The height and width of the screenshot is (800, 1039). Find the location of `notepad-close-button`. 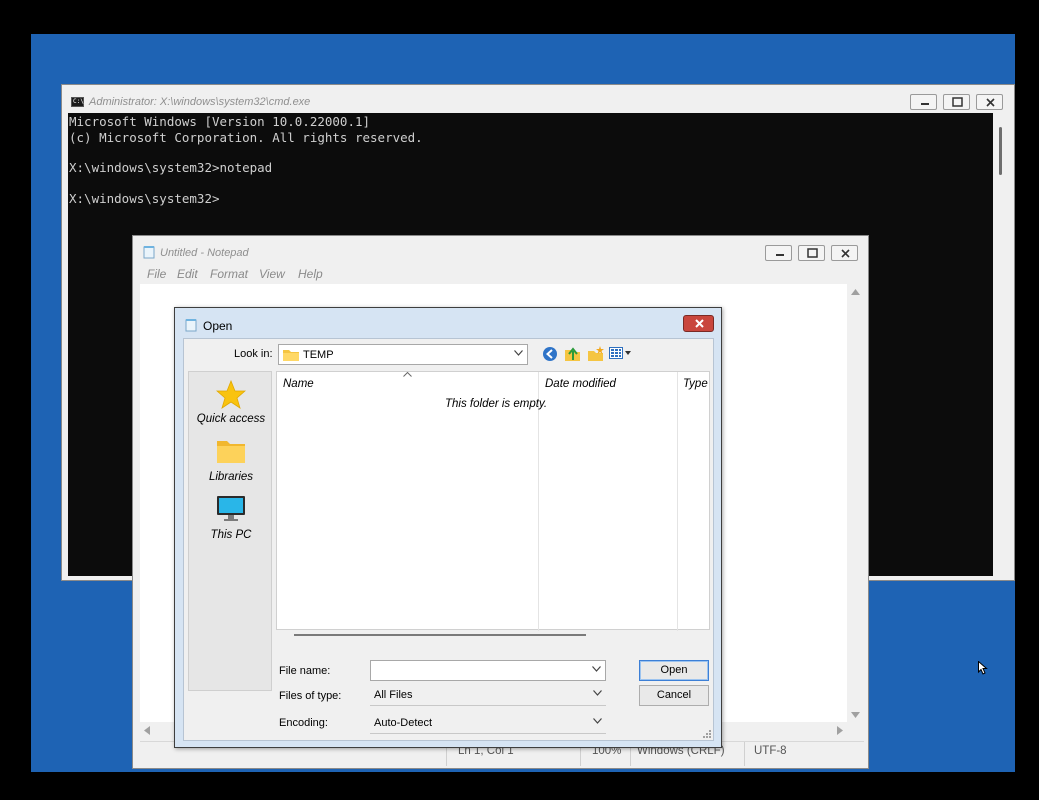

notepad-close-button is located at coordinates (844, 253).